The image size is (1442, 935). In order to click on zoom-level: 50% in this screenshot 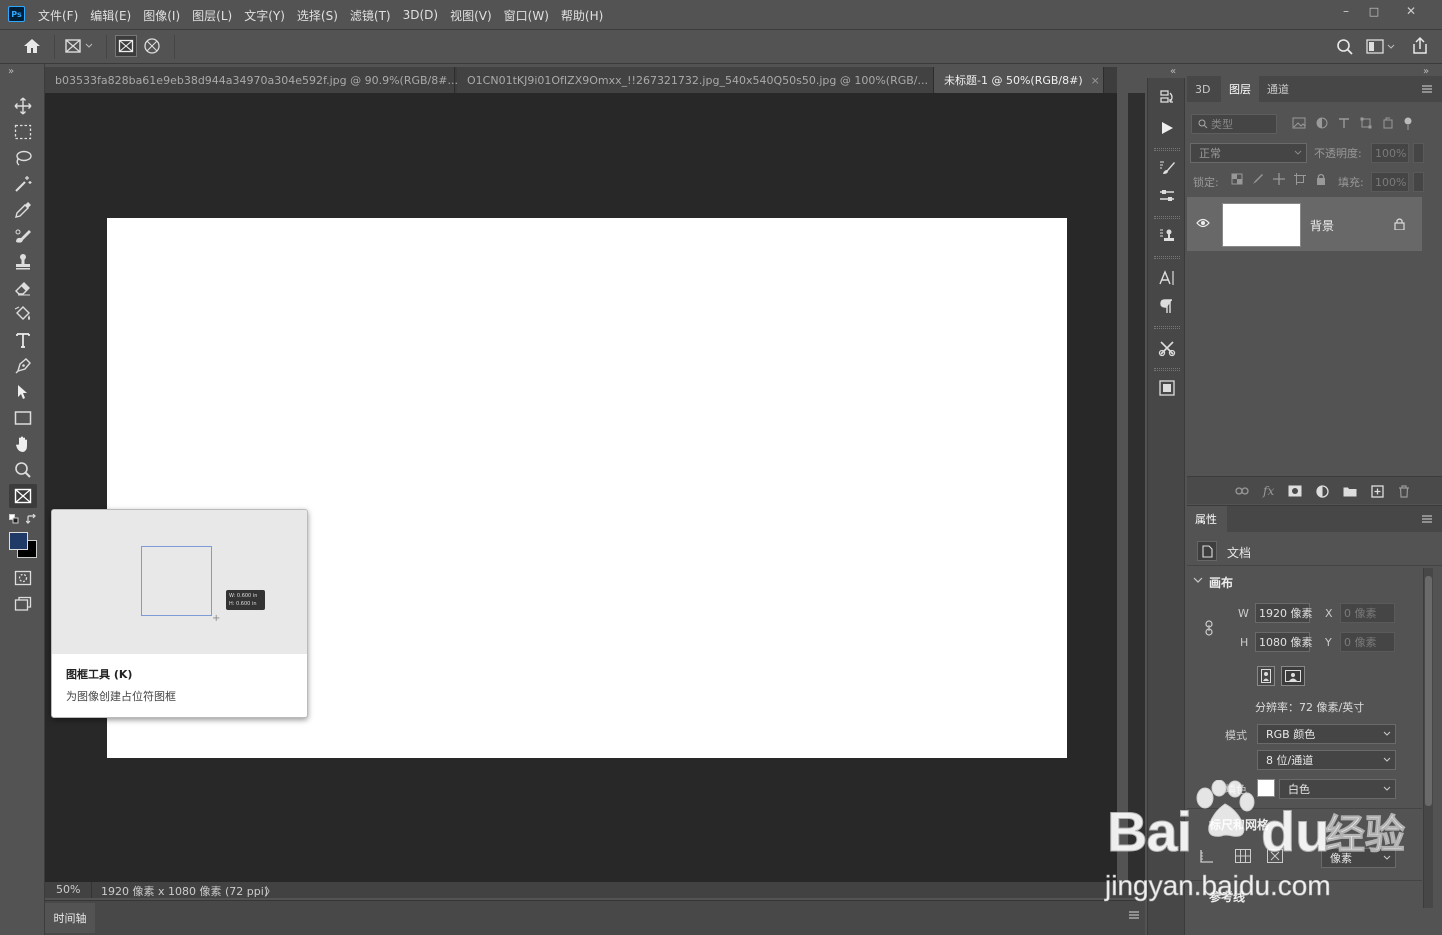, I will do `click(68, 889)`.